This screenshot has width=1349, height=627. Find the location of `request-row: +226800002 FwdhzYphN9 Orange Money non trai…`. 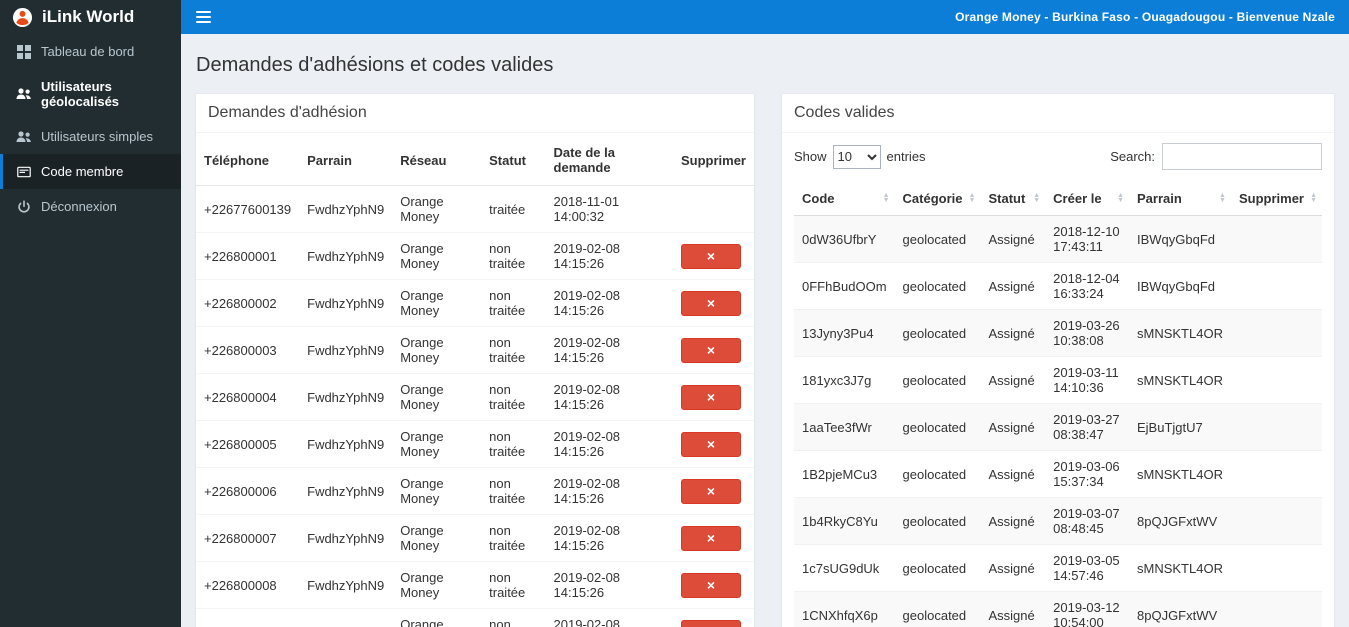

request-row: +226800002 FwdhzYphN9 Orange Money non trai… is located at coordinates (475, 303).